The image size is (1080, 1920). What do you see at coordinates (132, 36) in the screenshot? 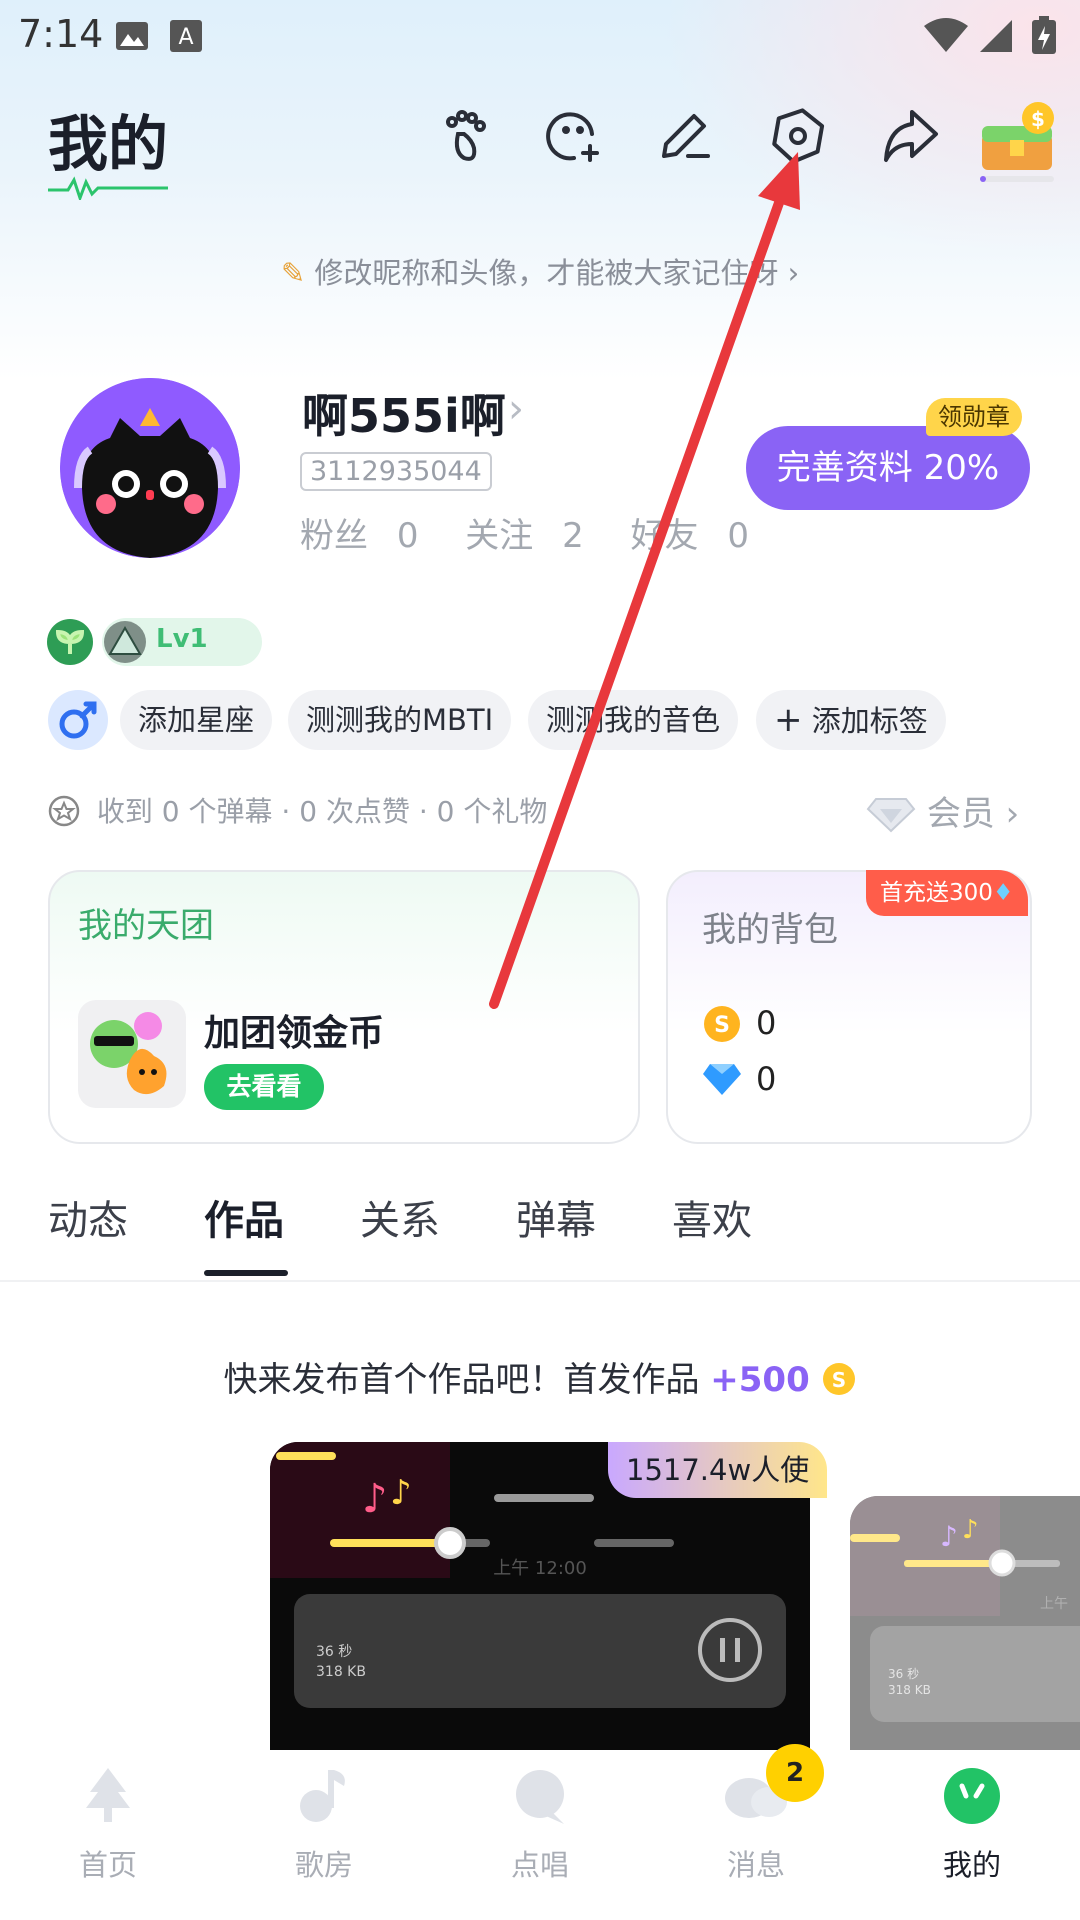
I see `image-notification-icon` at bounding box center [132, 36].